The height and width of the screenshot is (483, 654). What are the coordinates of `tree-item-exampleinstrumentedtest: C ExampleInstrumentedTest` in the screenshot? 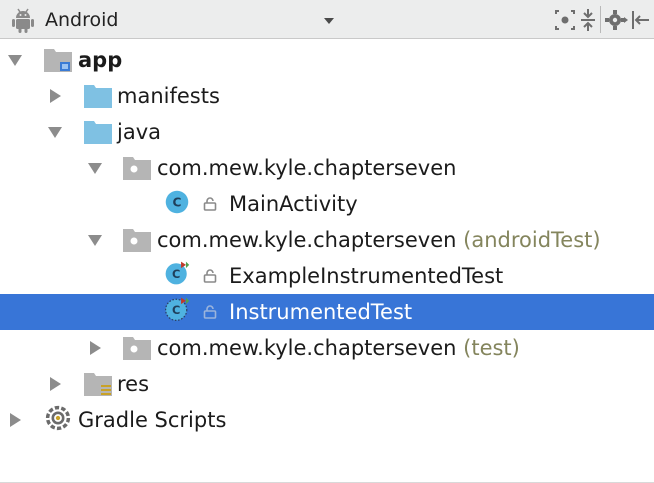 It's located at (327, 276).